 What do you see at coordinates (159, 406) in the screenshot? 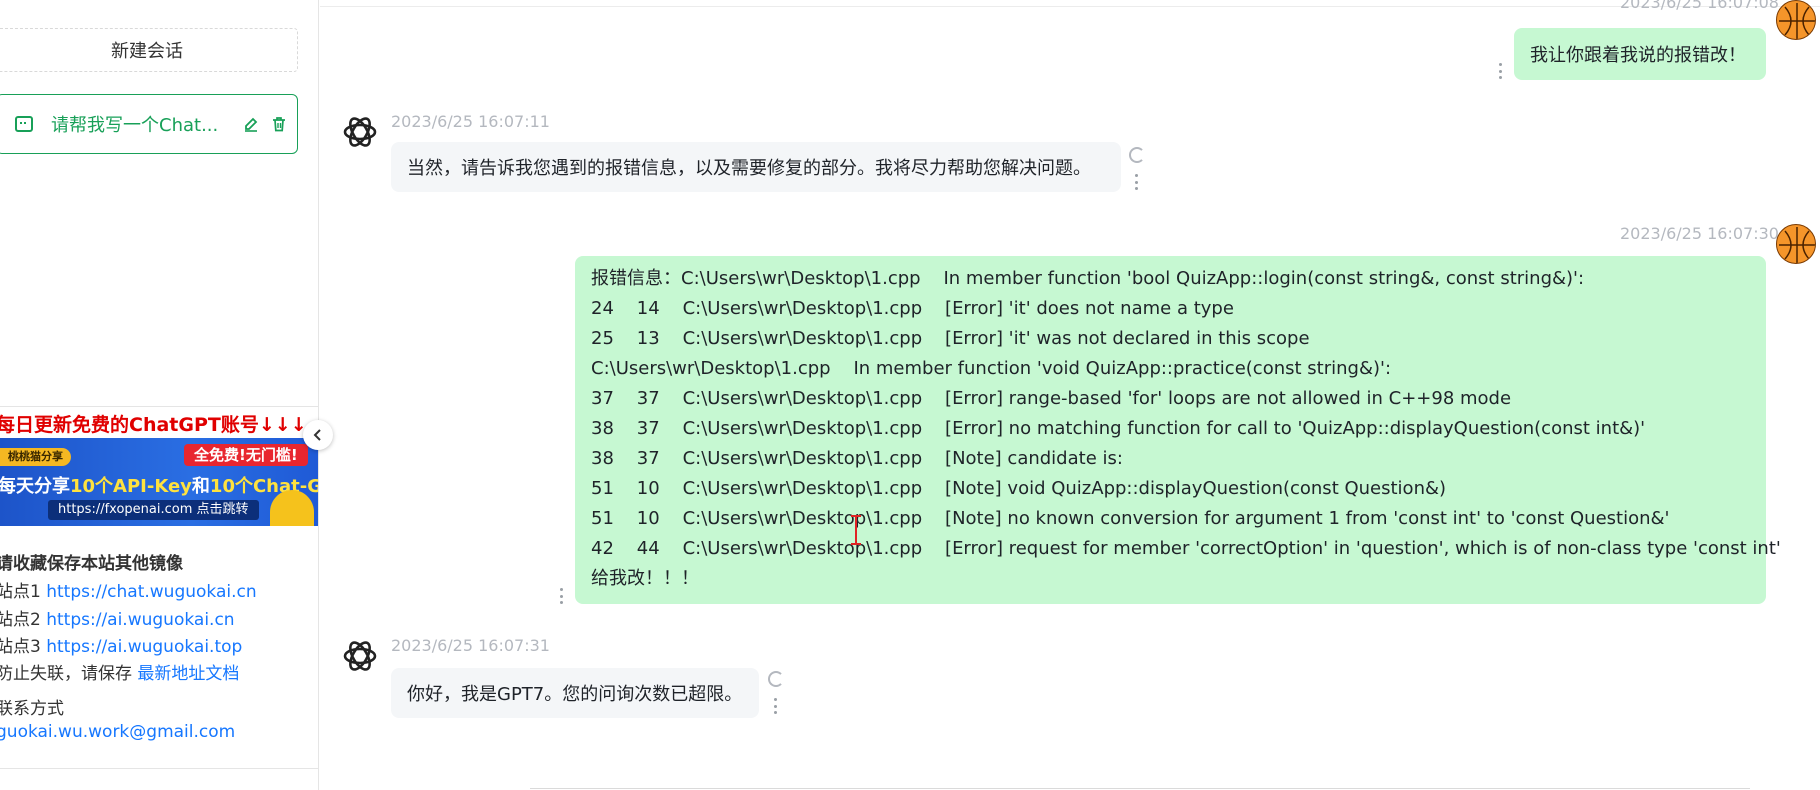
I see `sidebar-divider` at bounding box center [159, 406].